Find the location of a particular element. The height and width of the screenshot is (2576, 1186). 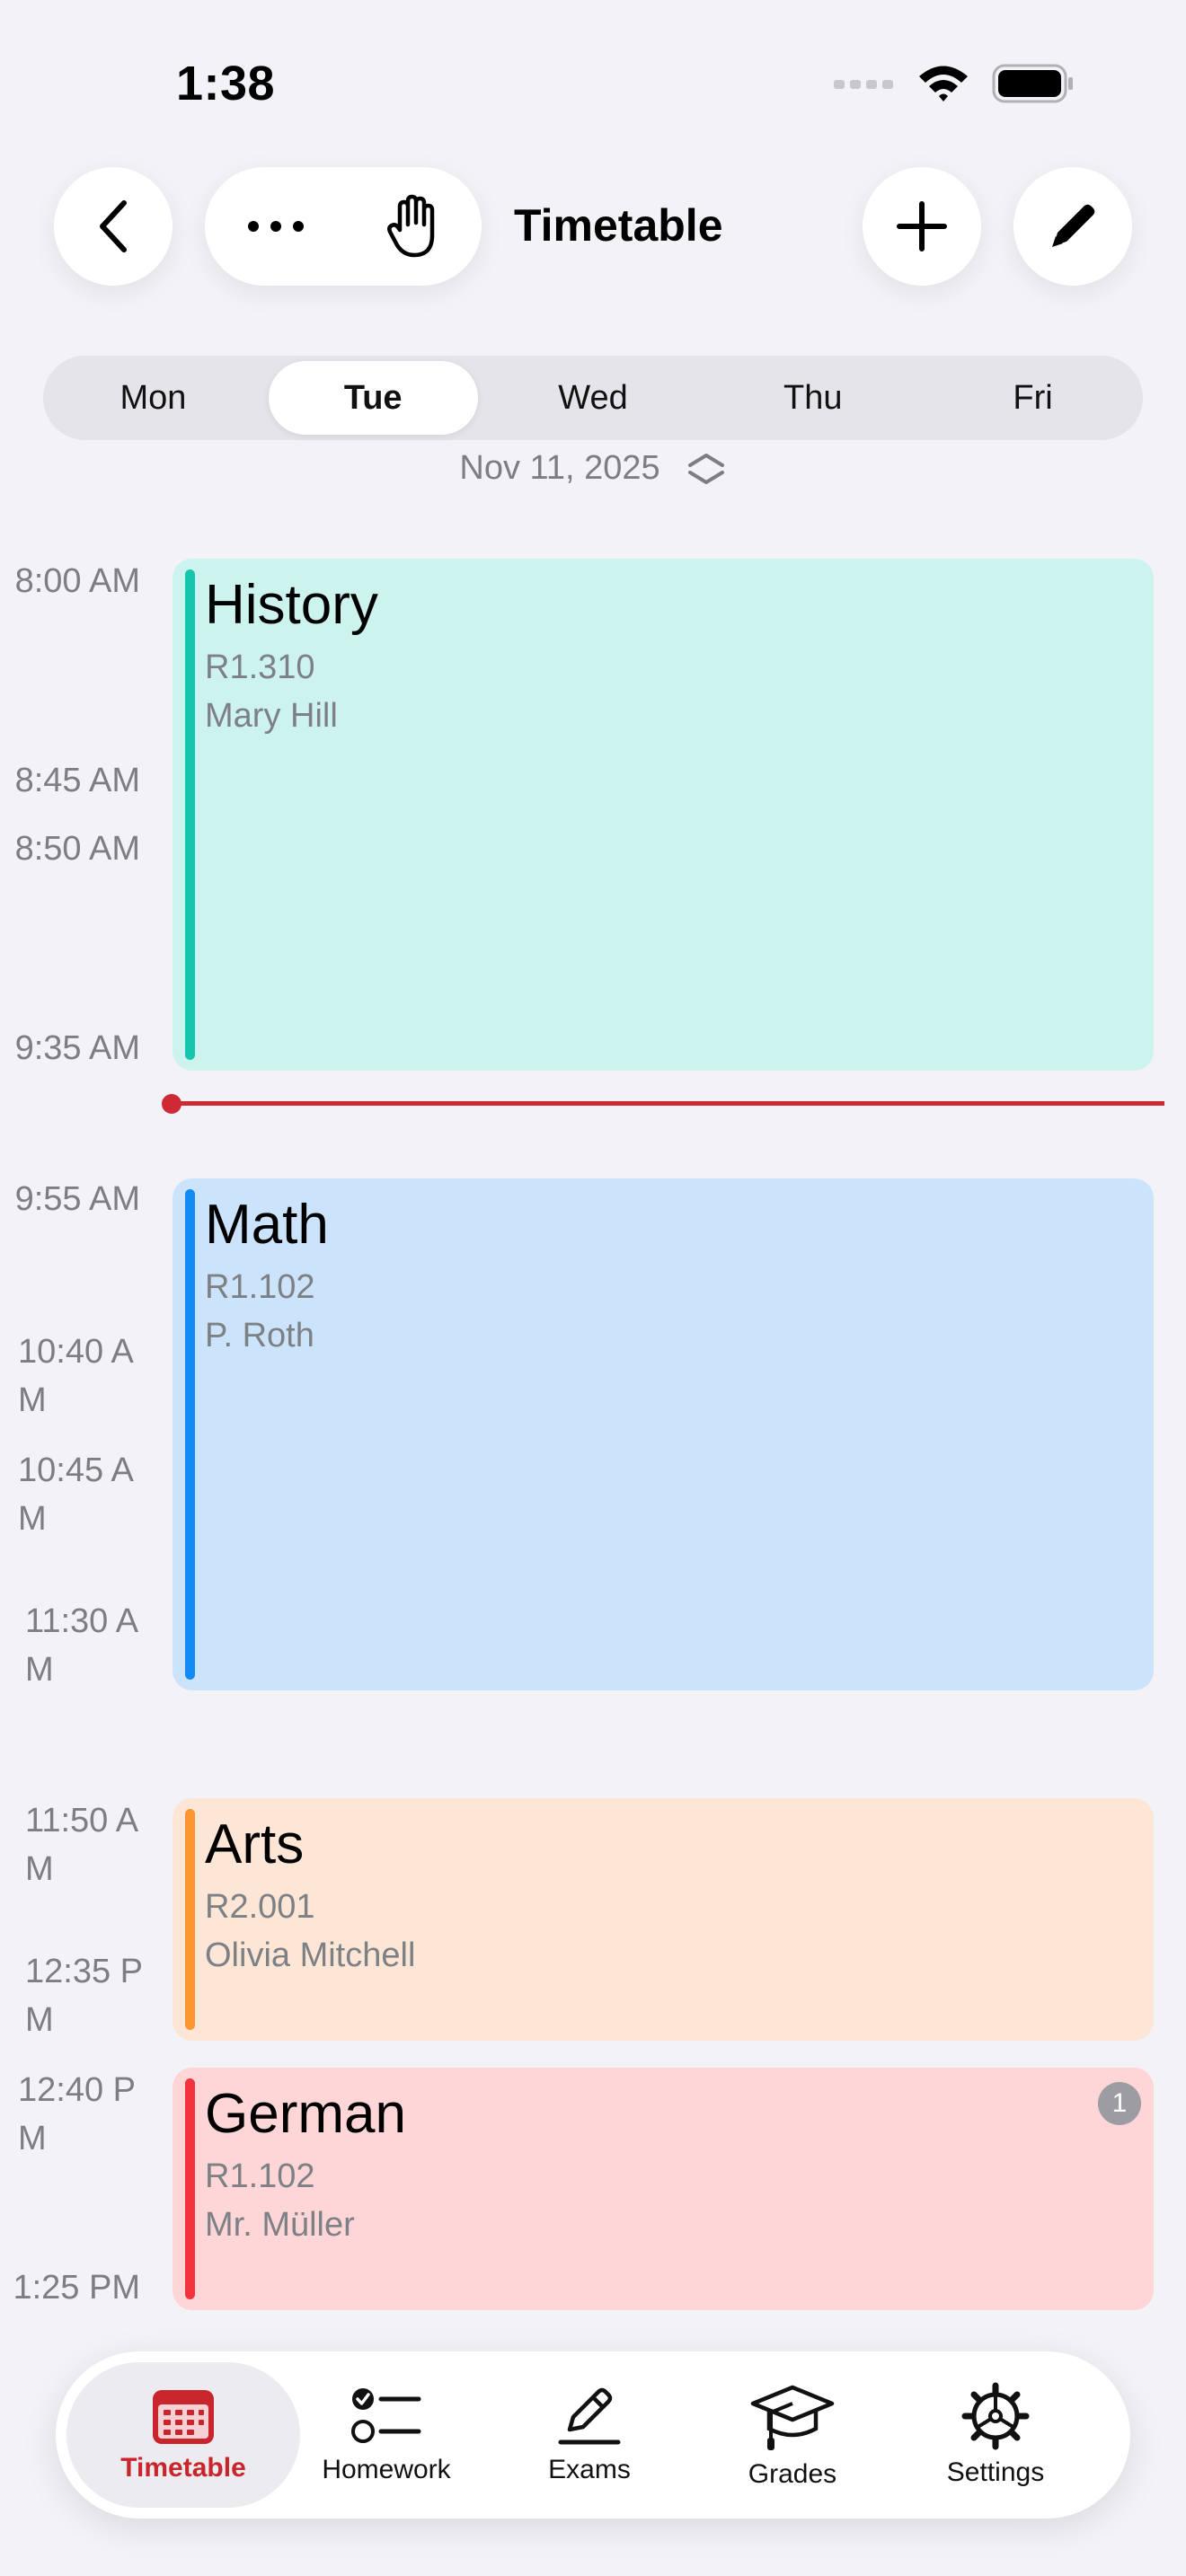

day-segment-thu: Thu is located at coordinates (812, 398).